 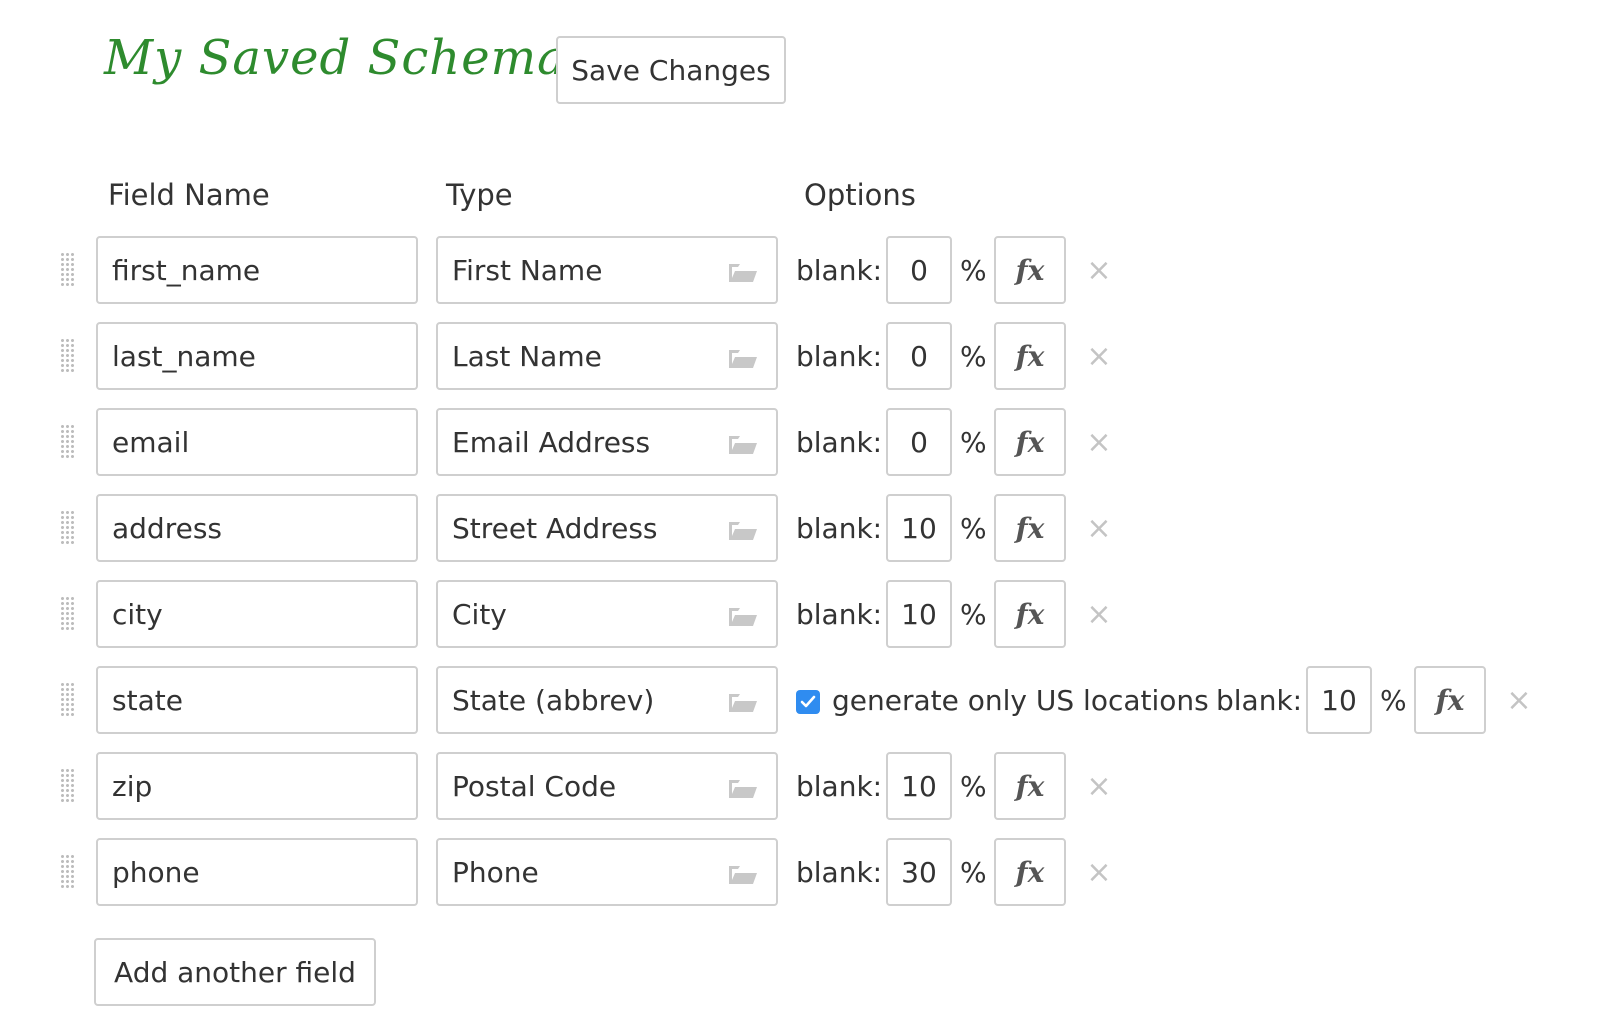 What do you see at coordinates (527, 270) in the screenshot?
I see `type-value: First Name` at bounding box center [527, 270].